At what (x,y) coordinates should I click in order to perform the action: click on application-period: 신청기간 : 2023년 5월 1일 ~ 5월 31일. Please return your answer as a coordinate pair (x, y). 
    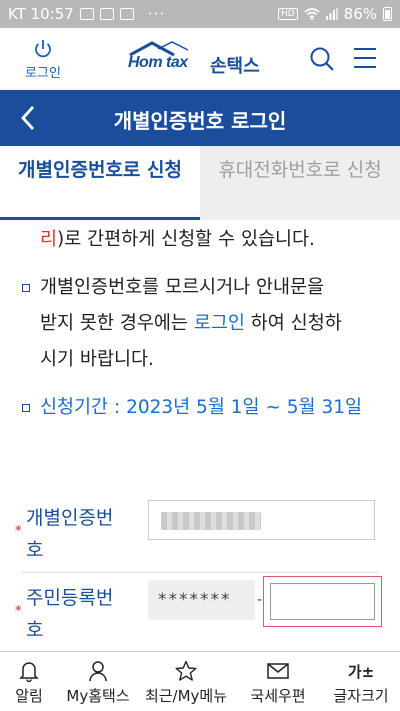
    Looking at the image, I should click on (201, 407).